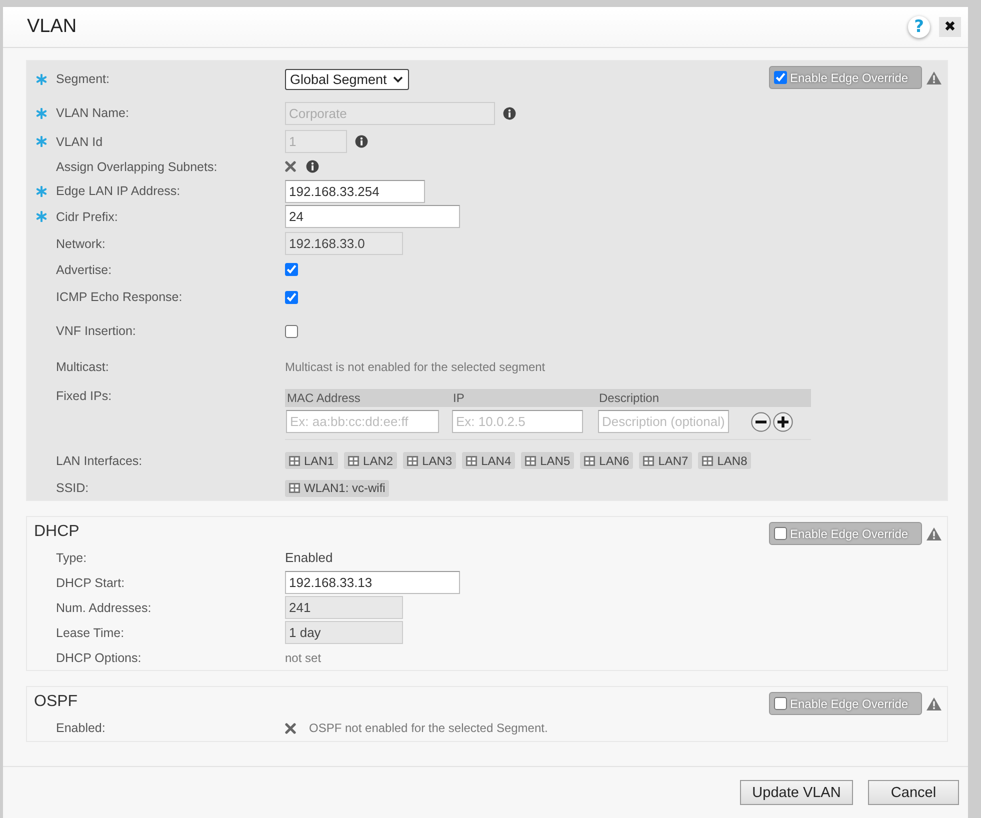  Describe the element at coordinates (84, 269) in the screenshot. I see `field-label: Advertise:` at that location.